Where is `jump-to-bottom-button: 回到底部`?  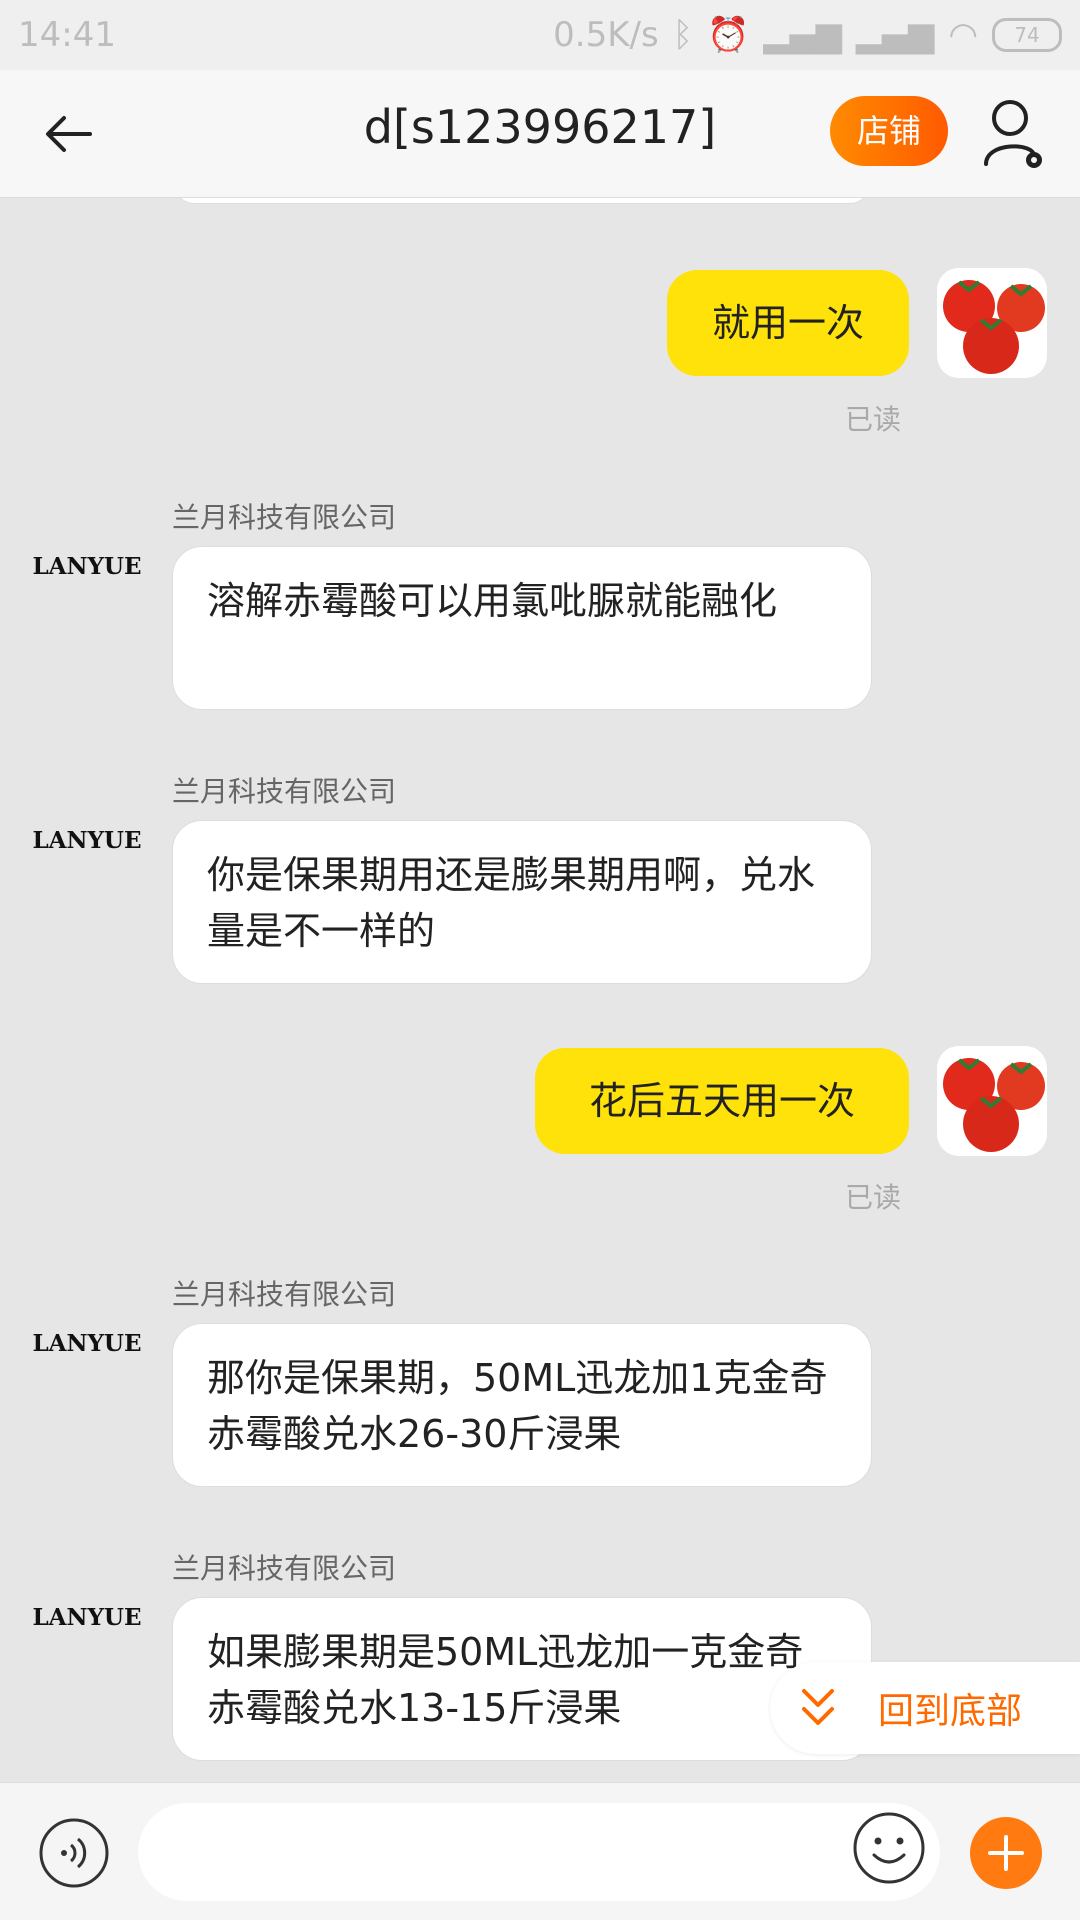 jump-to-bottom-button: 回到底部 is located at coordinates (925, 1708).